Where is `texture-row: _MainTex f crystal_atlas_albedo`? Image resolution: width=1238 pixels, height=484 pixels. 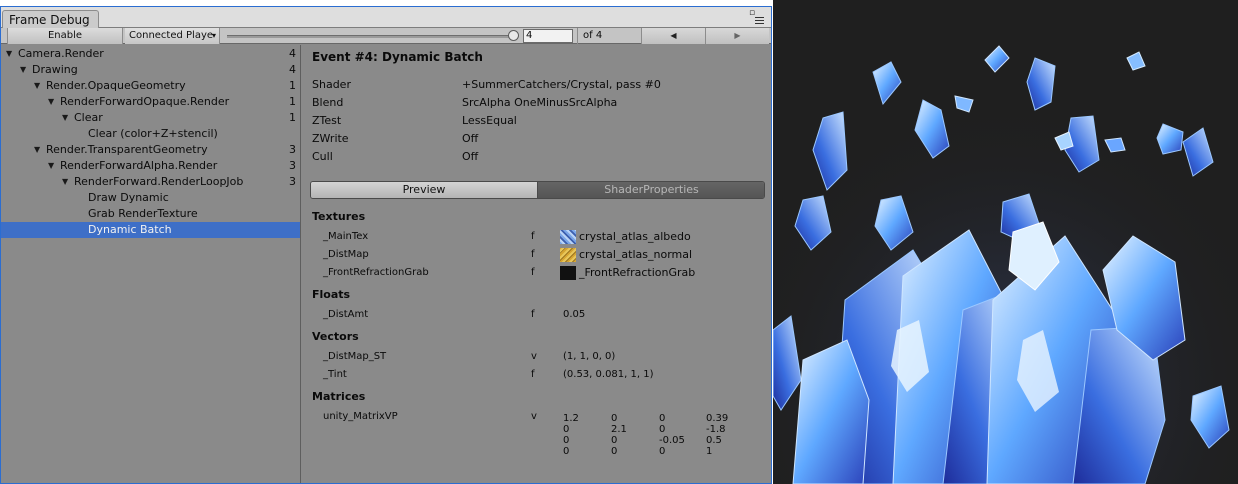 texture-row: _MainTex f crystal_atlas_albedo is located at coordinates (543, 237).